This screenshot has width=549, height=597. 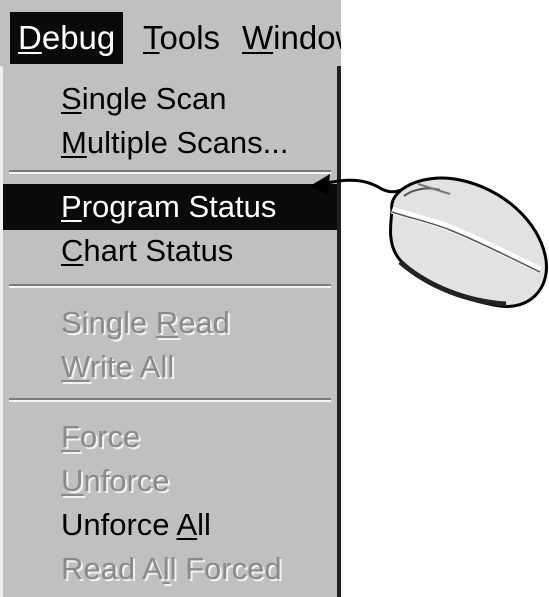 I want to click on menu-item-hotkey: P, so click(x=71, y=206).